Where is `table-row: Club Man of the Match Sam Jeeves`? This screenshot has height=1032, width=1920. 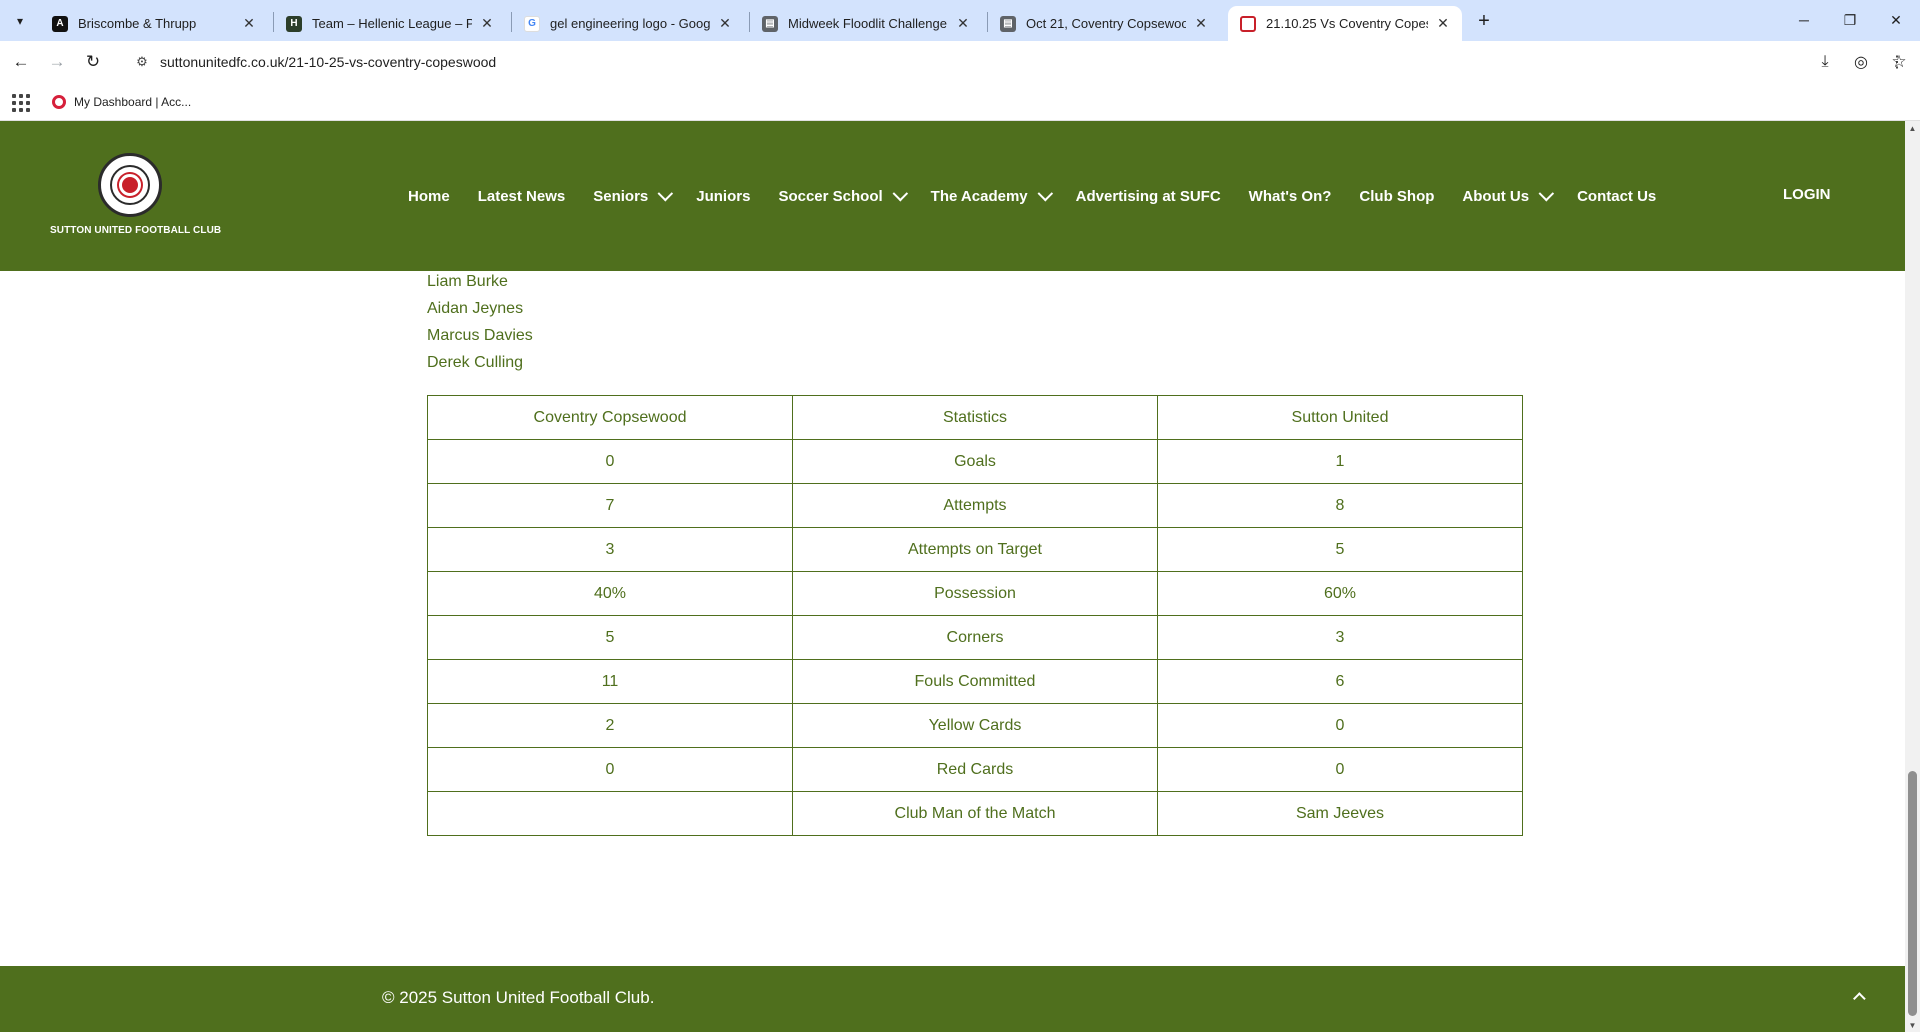
table-row: Club Man of the Match Sam Jeeves is located at coordinates (975, 813).